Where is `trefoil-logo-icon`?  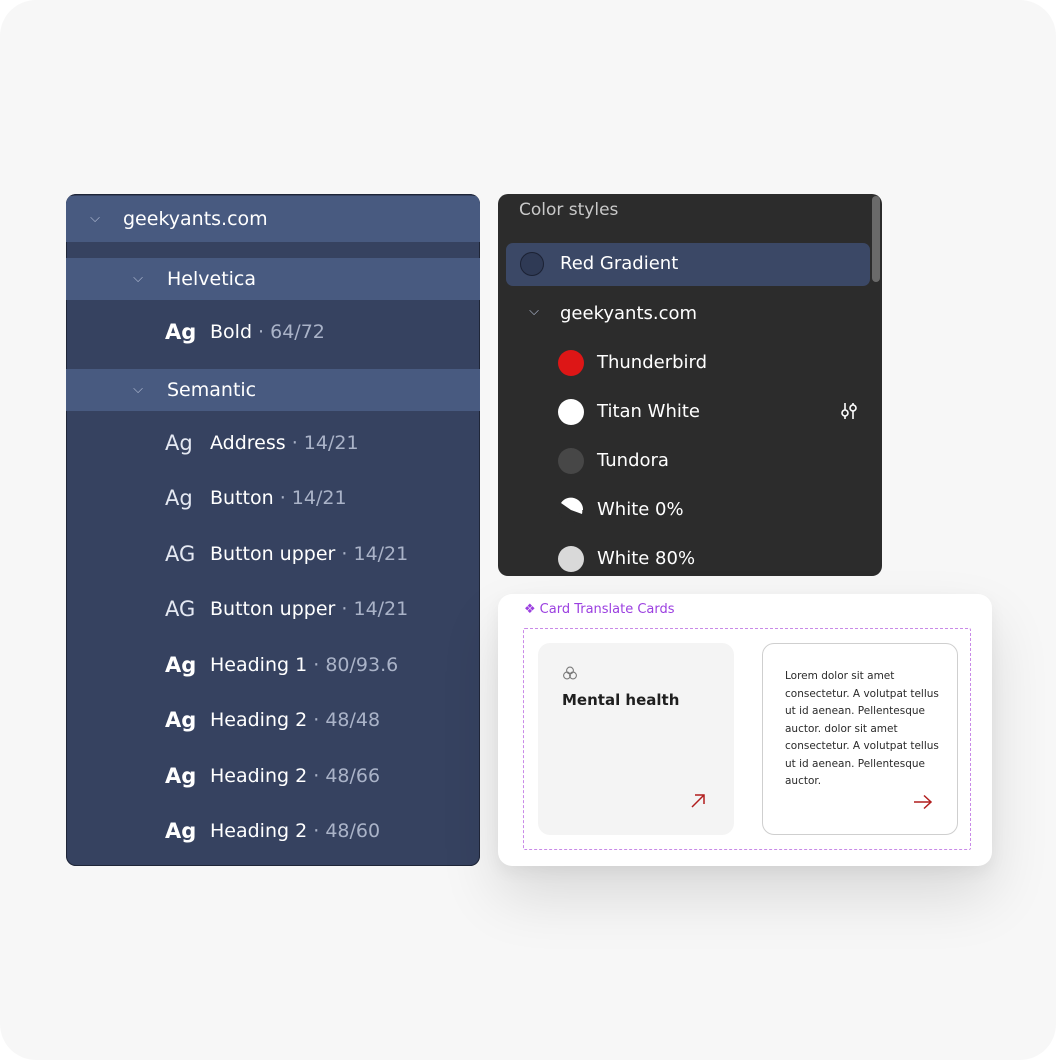 trefoil-logo-icon is located at coordinates (570, 673).